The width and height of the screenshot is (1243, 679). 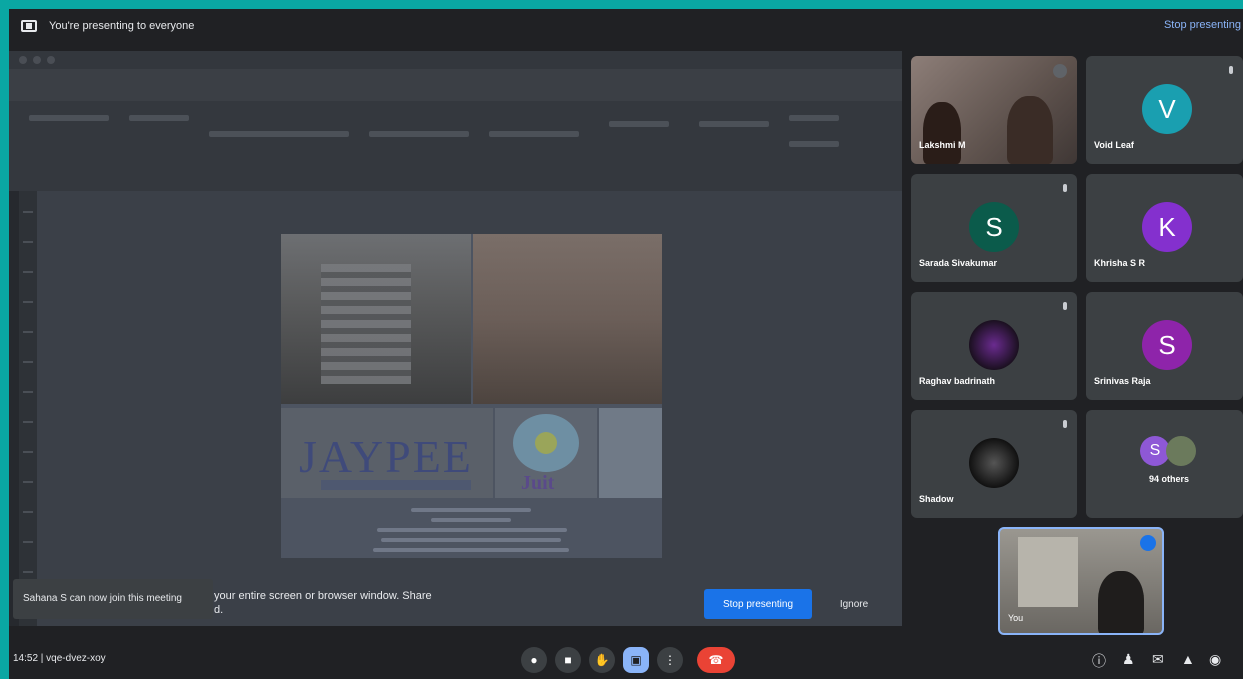 I want to click on people-icon: ♟, so click(x=1128, y=659).